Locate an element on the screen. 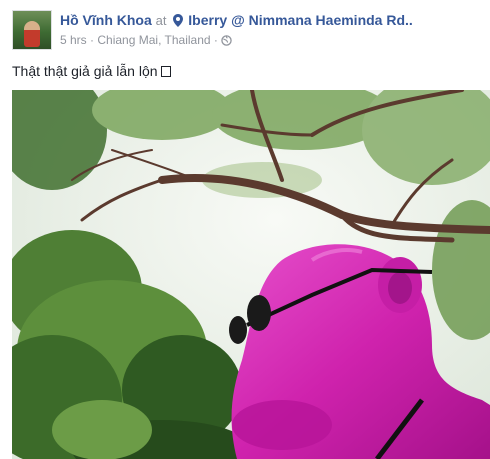 Image resolution: width=490 pixels, height=459 pixels. post-caption: Thật thật giả giả lẫn lộn is located at coordinates (91, 71).